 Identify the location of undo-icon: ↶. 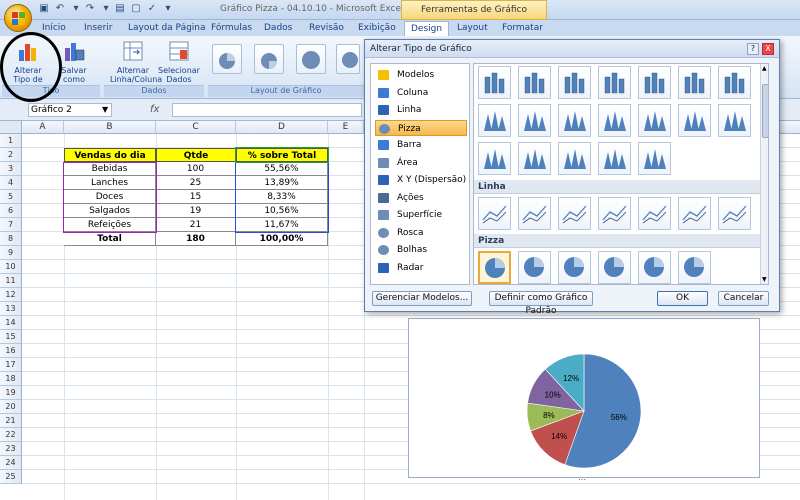
(60, 9).